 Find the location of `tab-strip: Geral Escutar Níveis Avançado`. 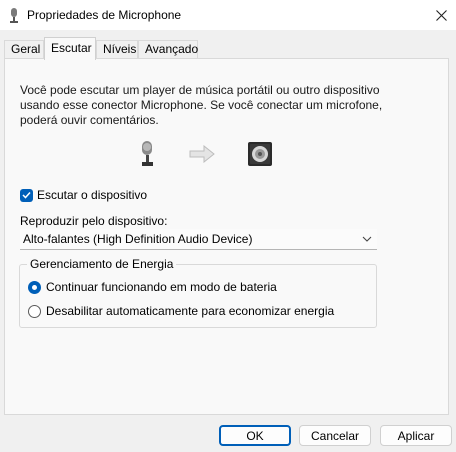

tab-strip: Geral Escutar Níveis Avançado is located at coordinates (228, 48).